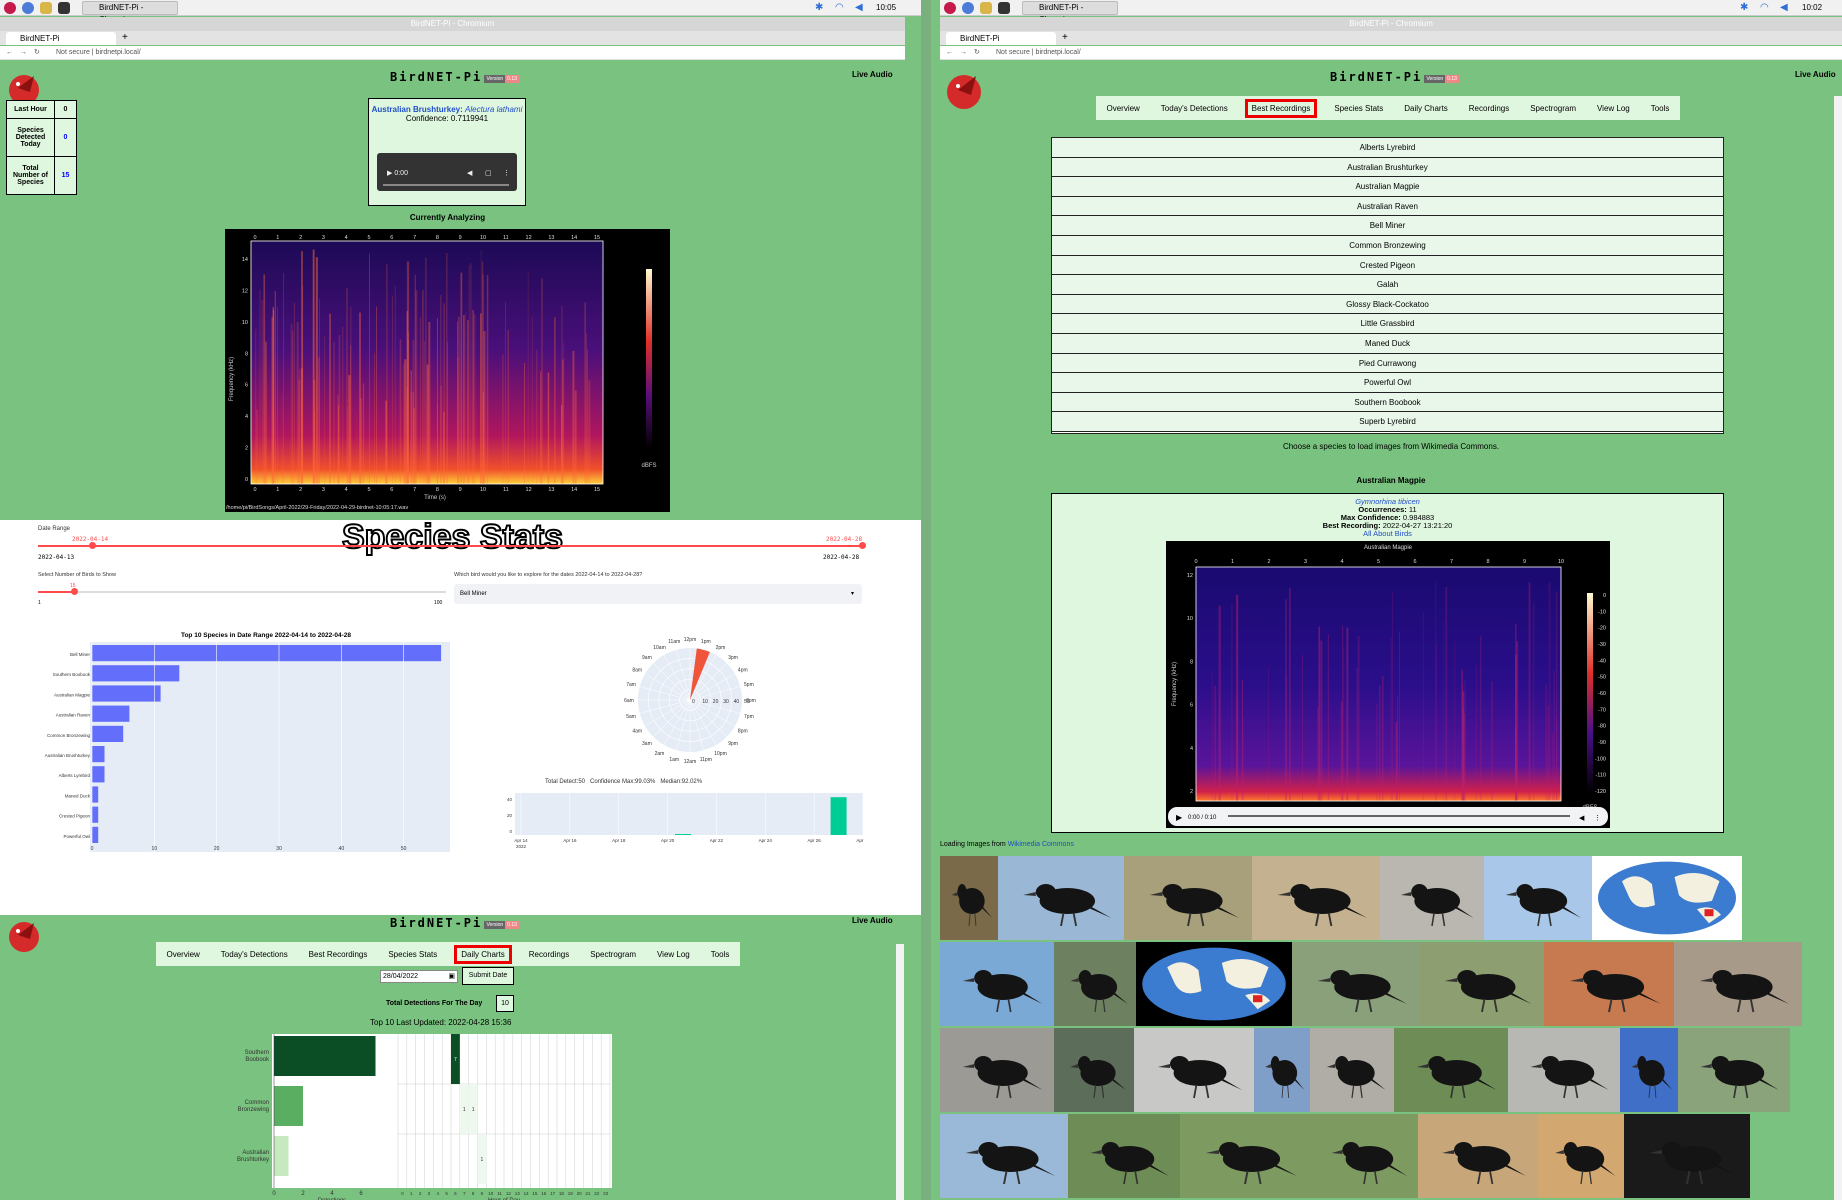 This screenshot has width=1842, height=1200. What do you see at coordinates (986, 8) in the screenshot?
I see `files-icon` at bounding box center [986, 8].